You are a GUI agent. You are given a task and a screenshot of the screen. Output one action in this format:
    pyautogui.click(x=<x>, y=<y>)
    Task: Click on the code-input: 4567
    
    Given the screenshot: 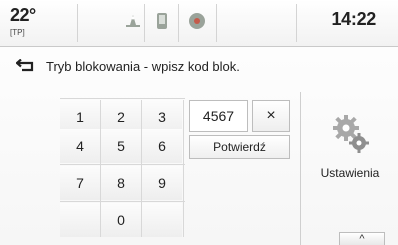 What is the action you would take?
    pyautogui.click(x=218, y=116)
    